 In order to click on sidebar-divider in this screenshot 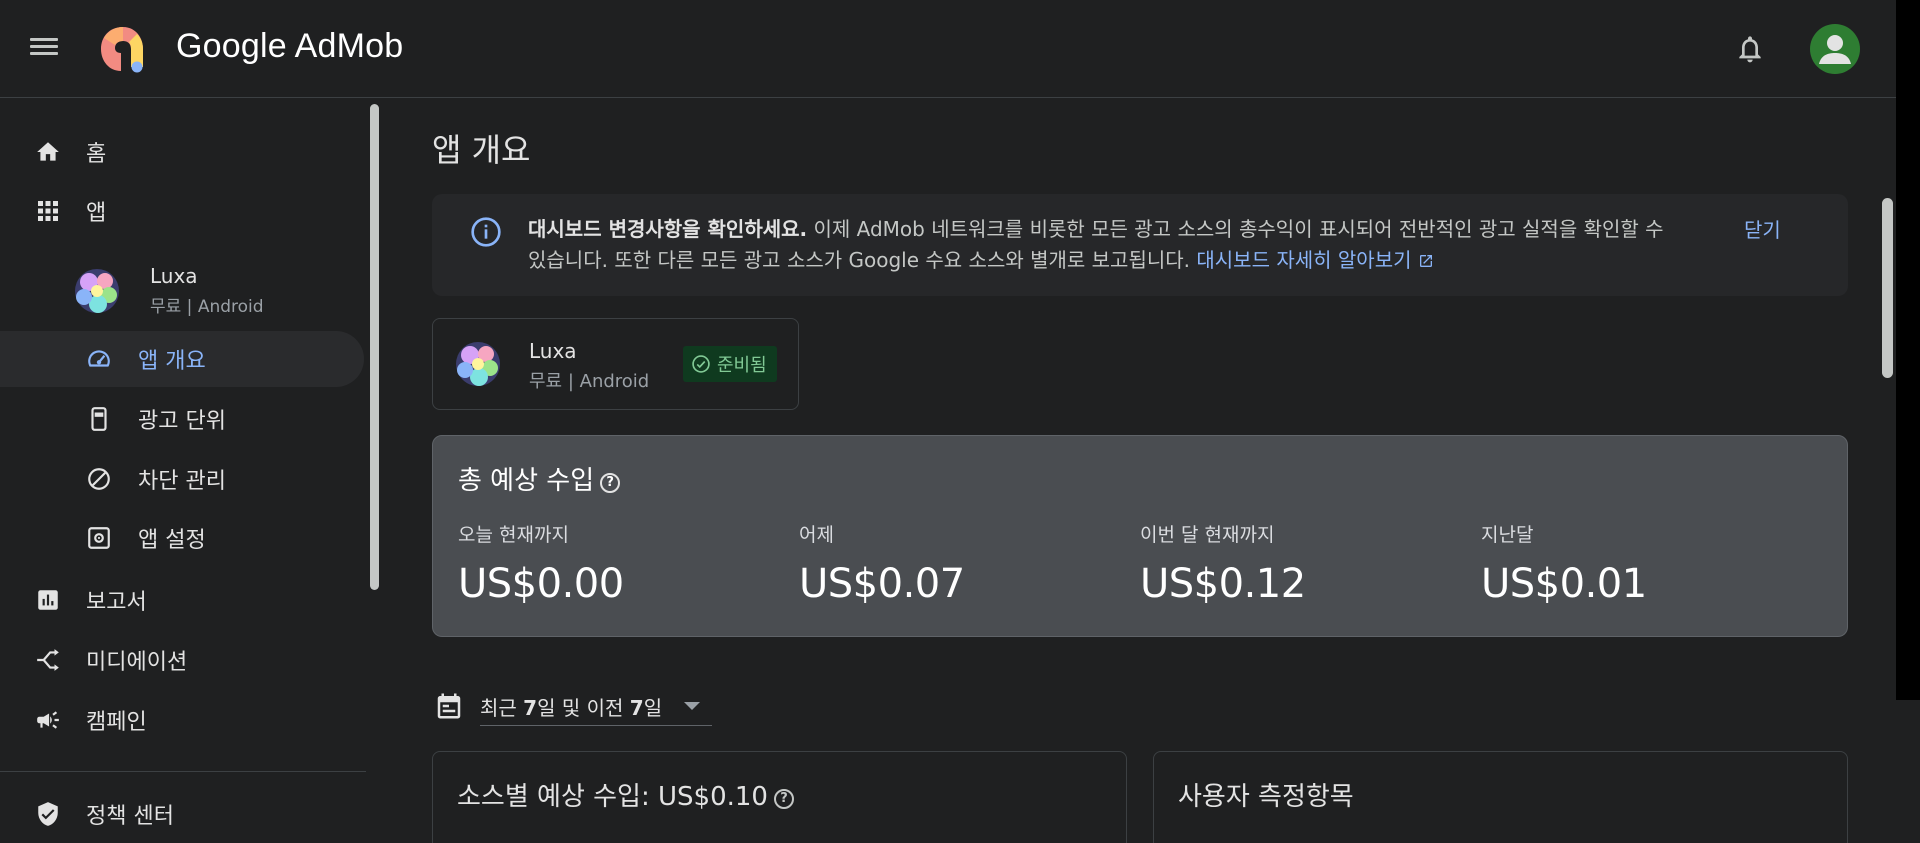, I will do `click(183, 771)`.